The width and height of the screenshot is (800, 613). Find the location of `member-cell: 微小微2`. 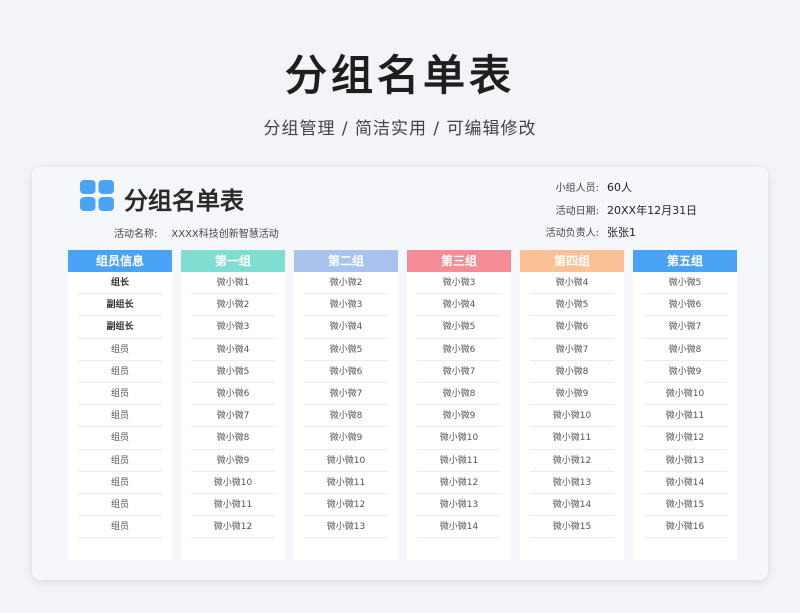

member-cell: 微小微2 is located at coordinates (233, 305).